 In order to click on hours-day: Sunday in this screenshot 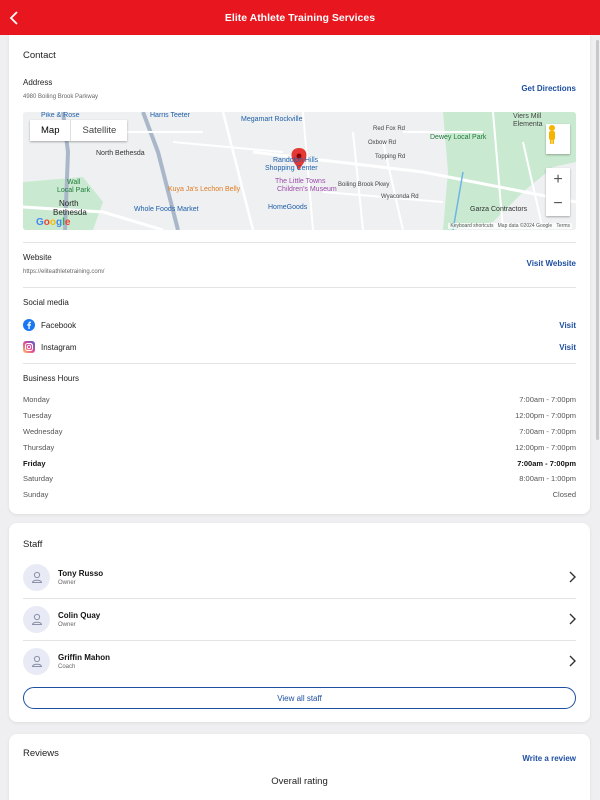, I will do `click(36, 494)`.